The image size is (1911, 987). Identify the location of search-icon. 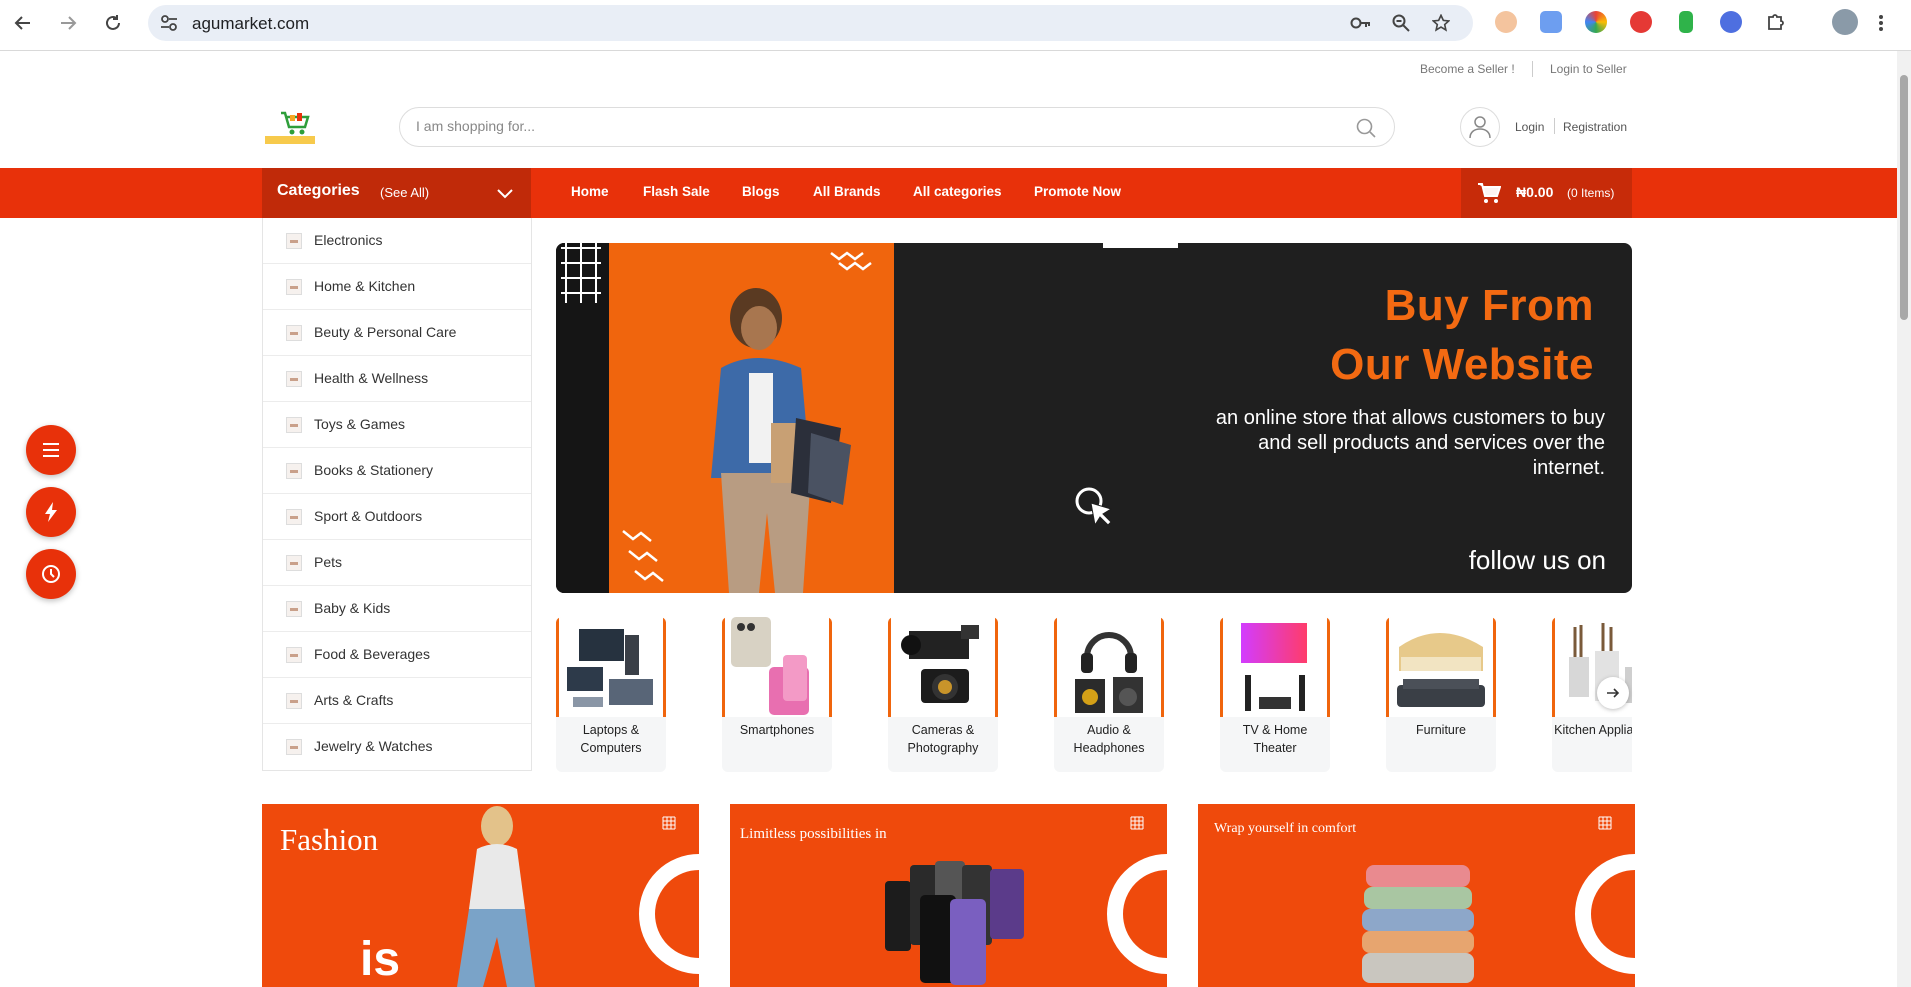
(1366, 128).